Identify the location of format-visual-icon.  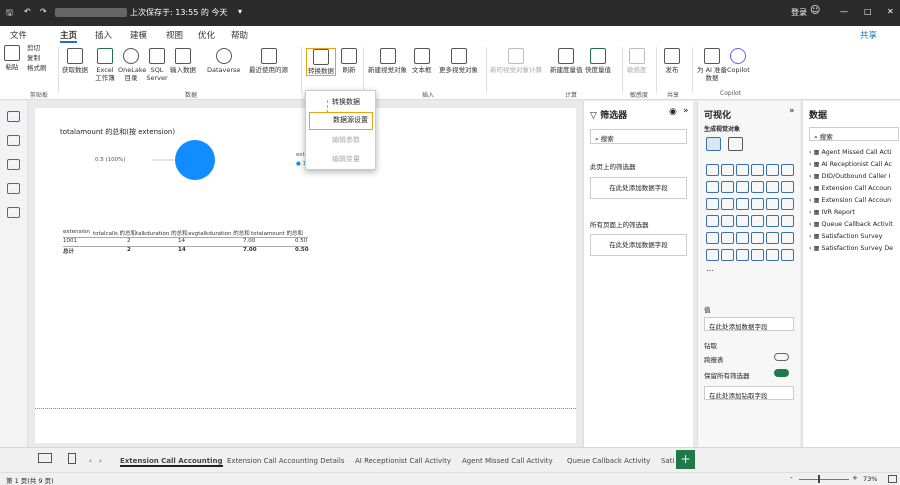
(735, 144).